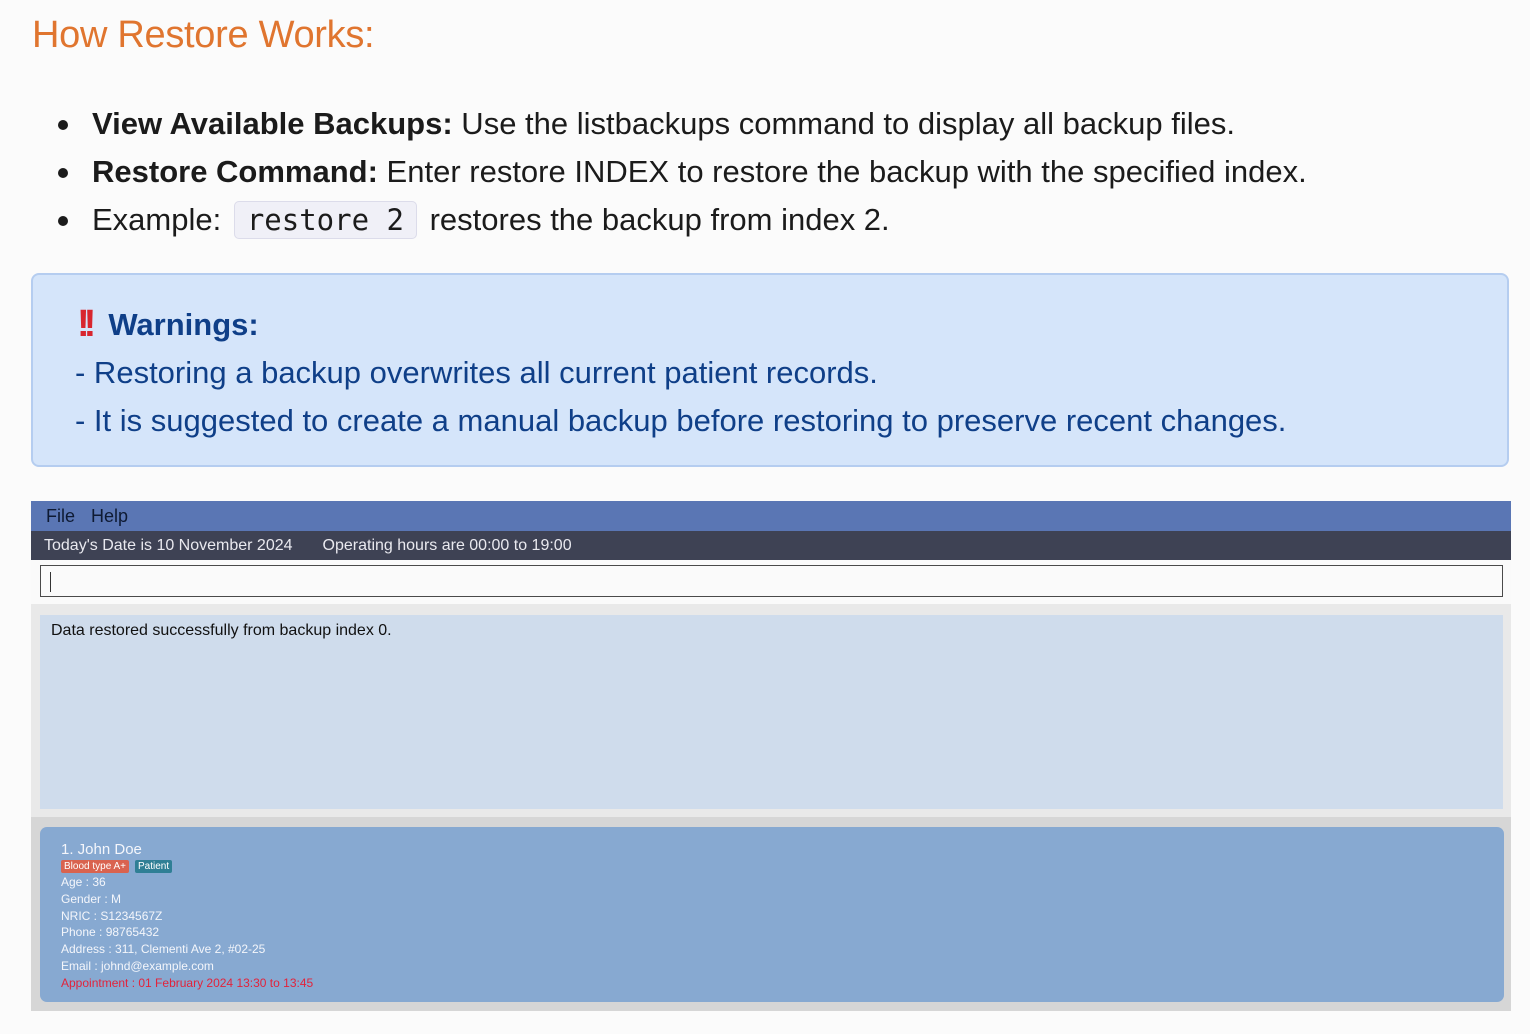  Describe the element at coordinates (272, 123) in the screenshot. I see `step-label: View Available Backups:` at that location.